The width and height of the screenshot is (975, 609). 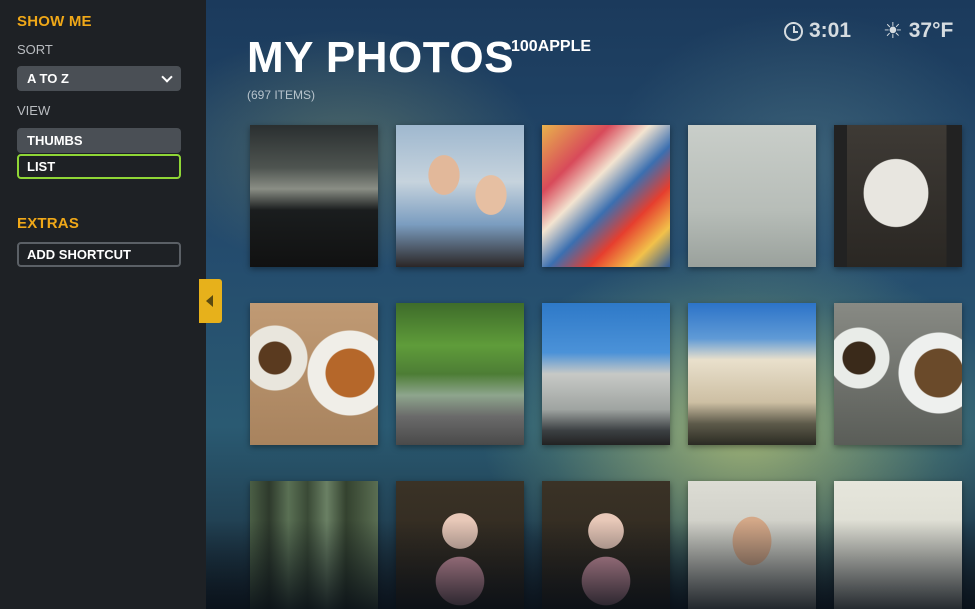 I want to click on item-count: (697 ITEMS), so click(x=281, y=95).